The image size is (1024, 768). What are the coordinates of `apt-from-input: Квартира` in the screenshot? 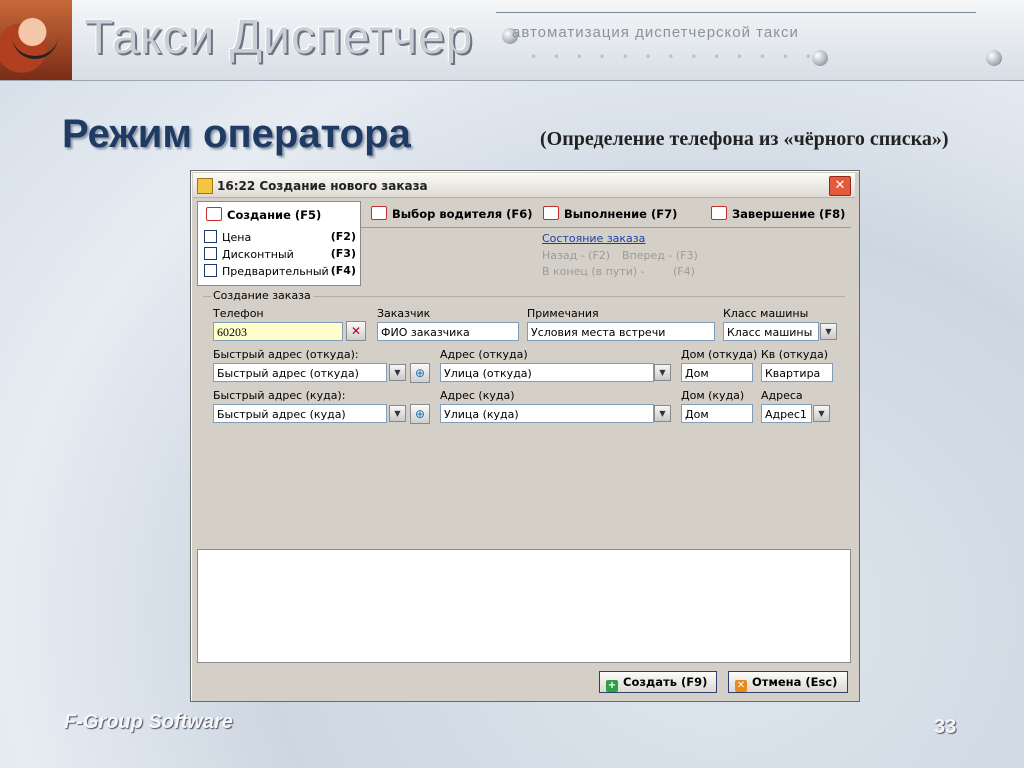 It's located at (797, 372).